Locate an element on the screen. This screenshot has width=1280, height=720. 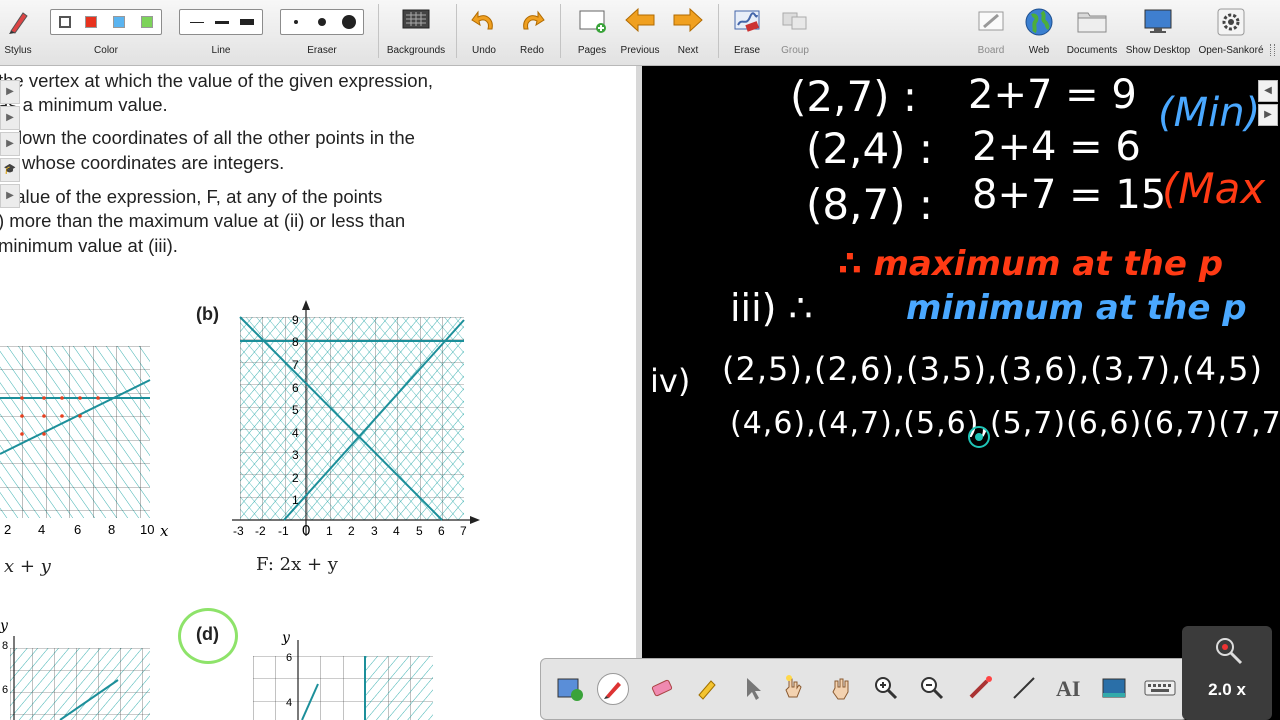
color-green-swatch is located at coordinates (147, 22).